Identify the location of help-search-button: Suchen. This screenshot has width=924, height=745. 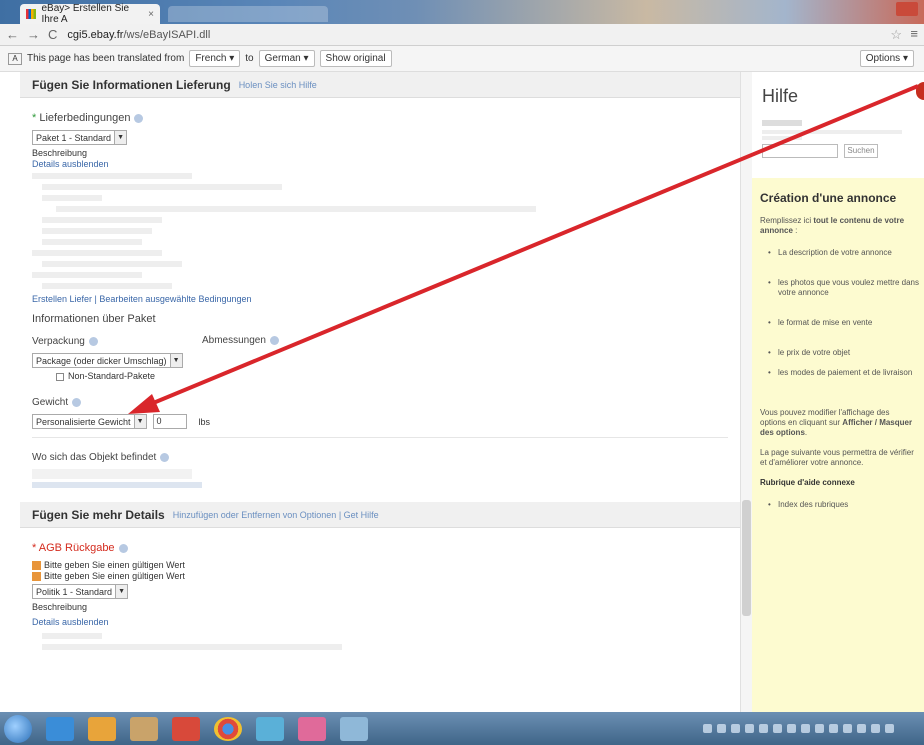
(861, 151).